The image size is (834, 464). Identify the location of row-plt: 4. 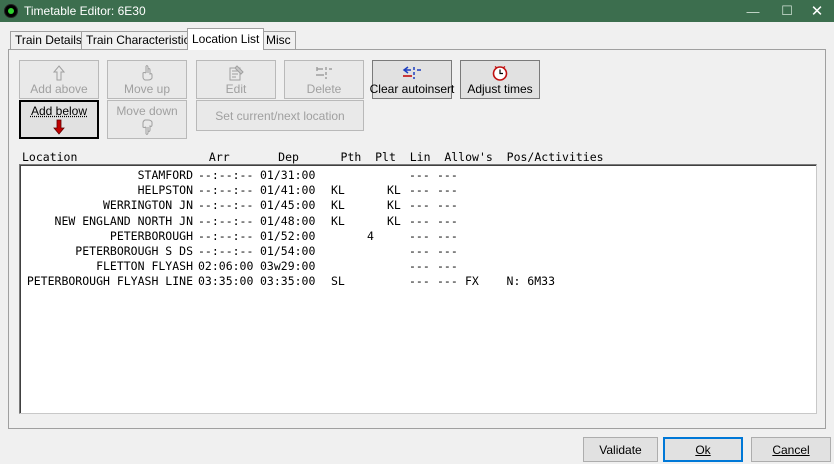
(370, 235).